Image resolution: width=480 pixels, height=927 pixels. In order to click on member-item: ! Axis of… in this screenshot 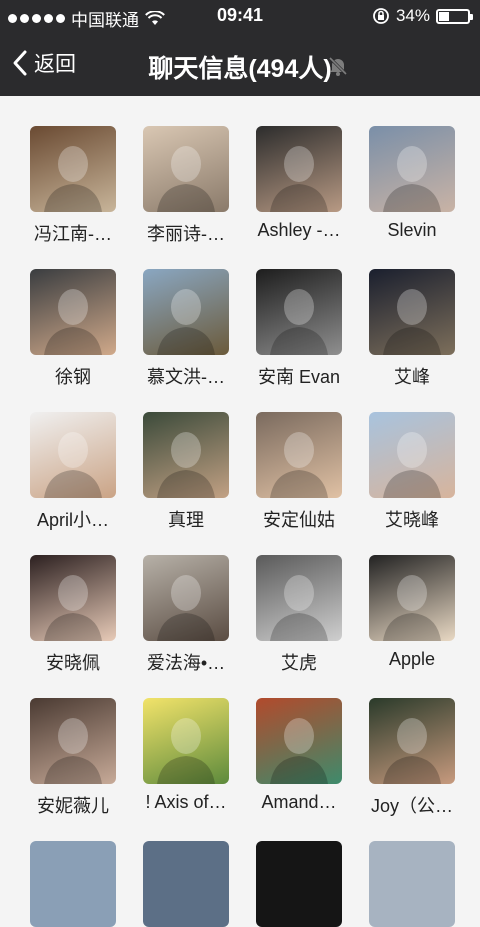, I will do `click(186, 755)`.